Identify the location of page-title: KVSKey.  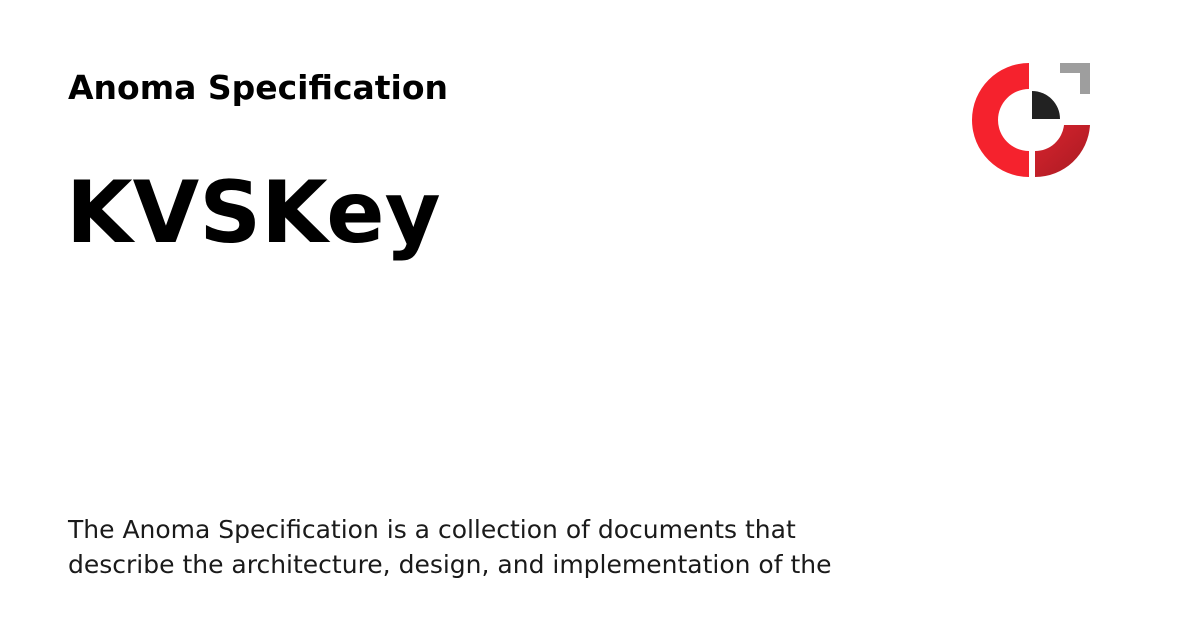
(253, 213).